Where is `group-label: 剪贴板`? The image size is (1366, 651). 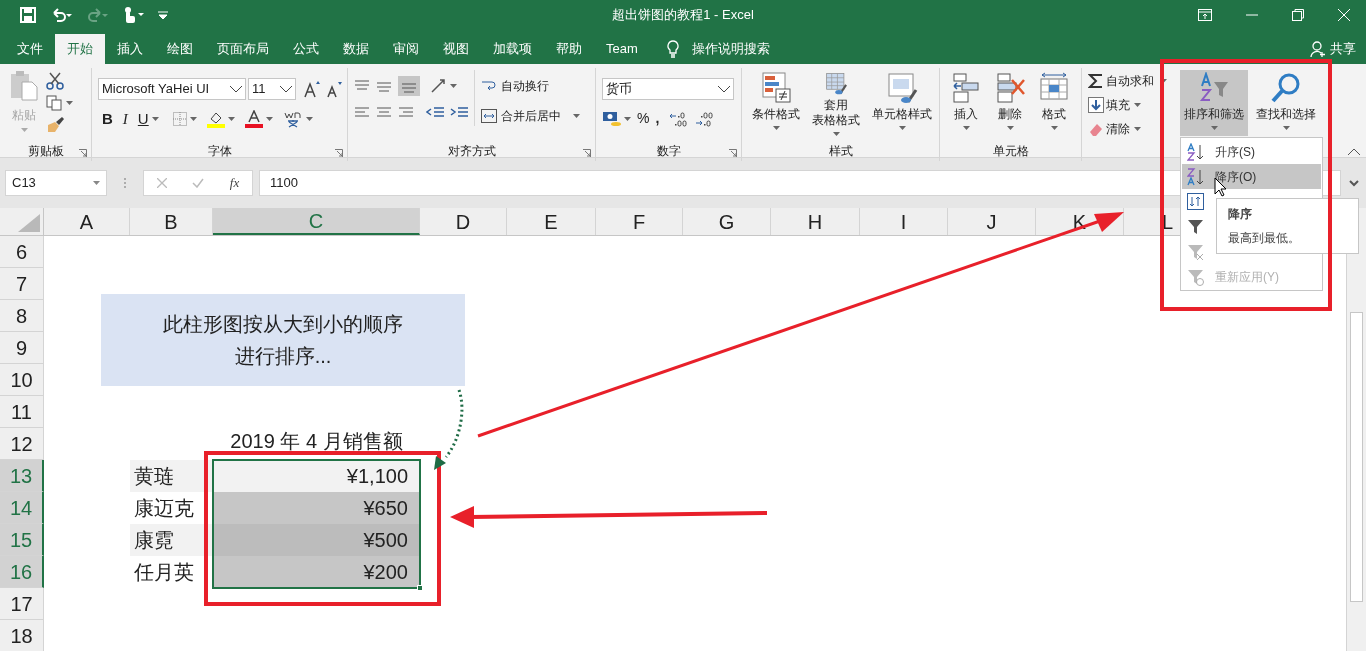 group-label: 剪贴板 is located at coordinates (45, 151).